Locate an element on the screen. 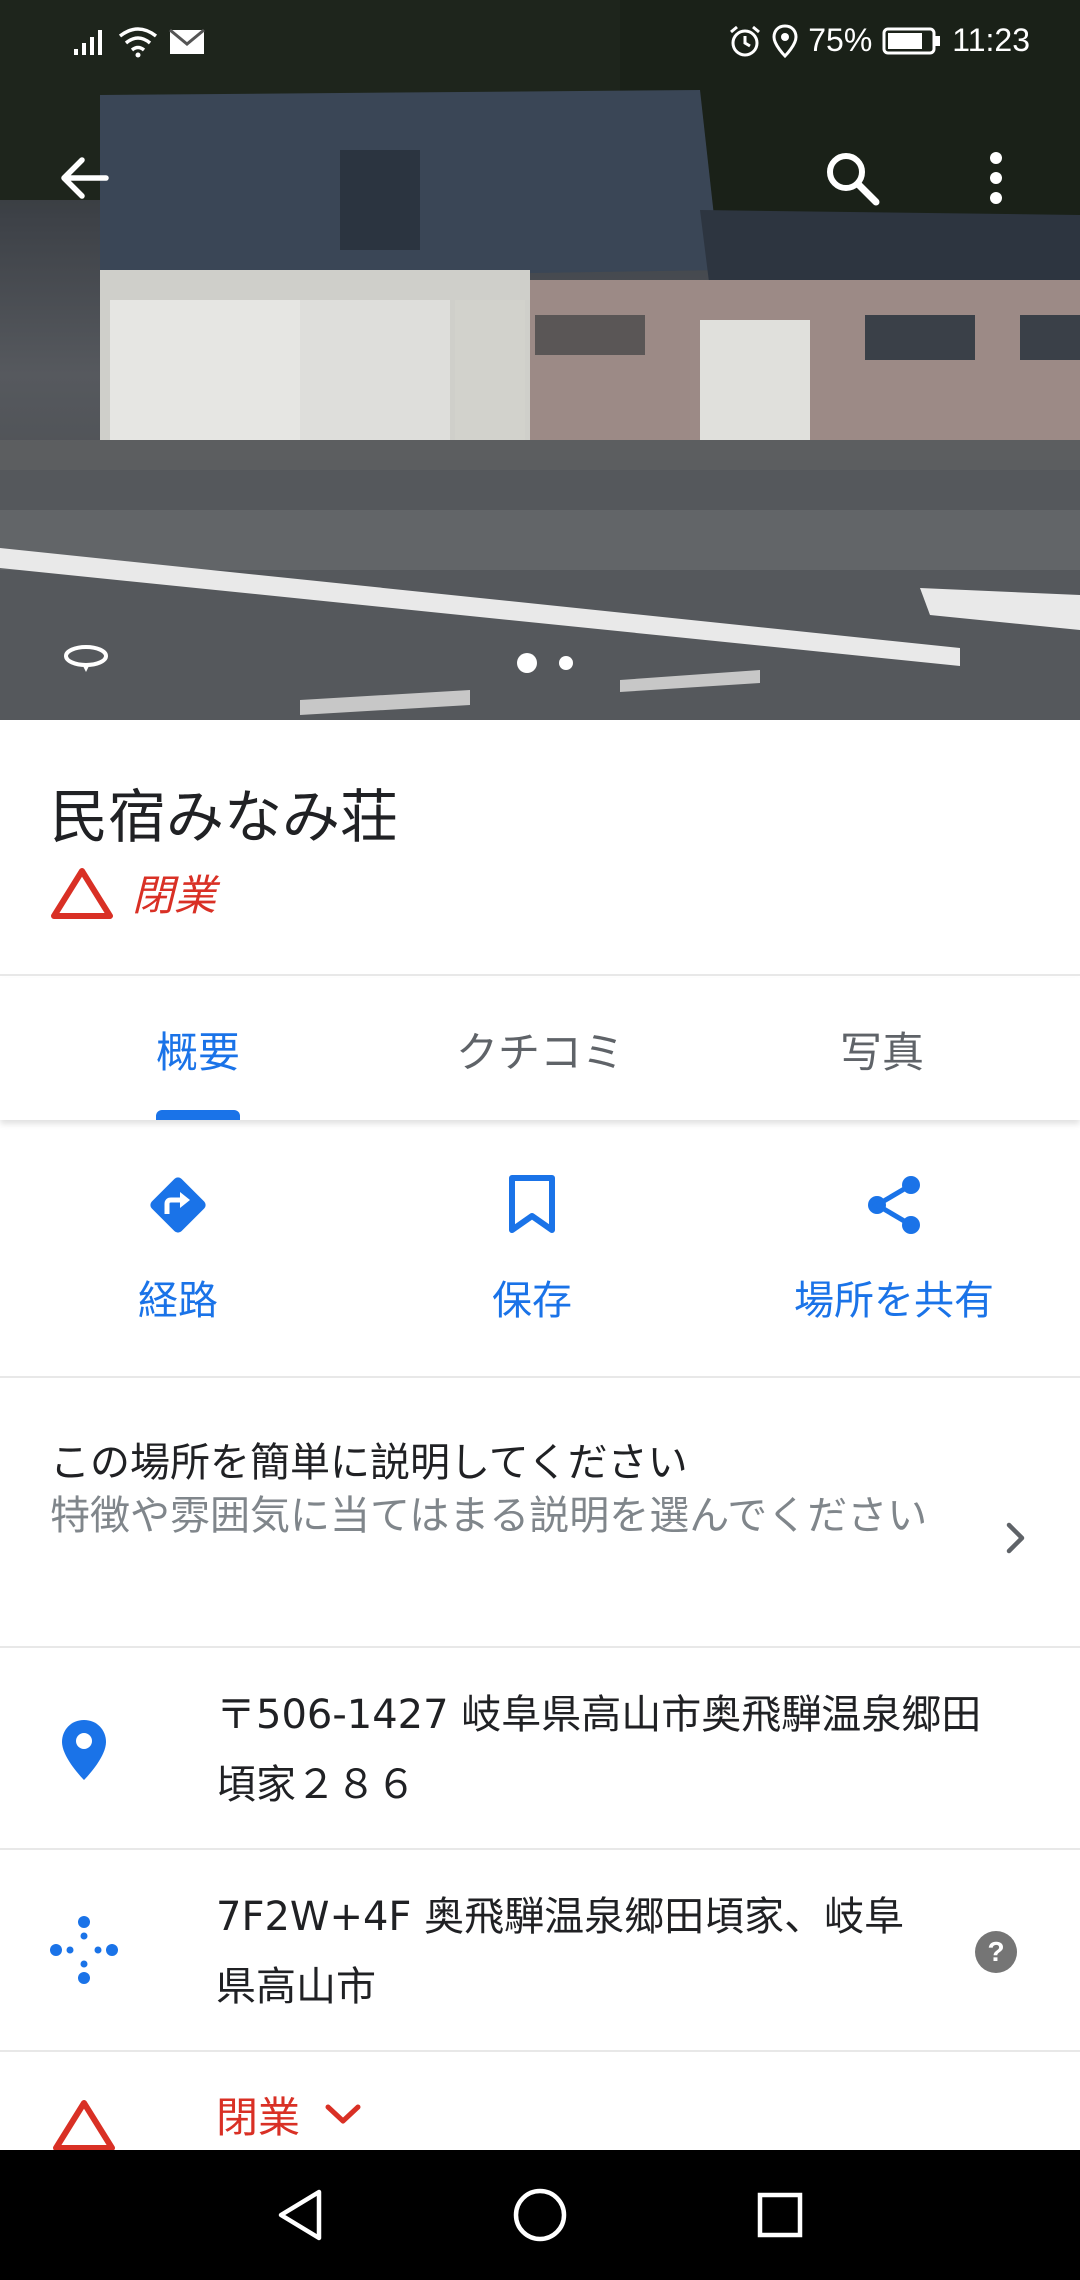 The width and height of the screenshot is (1080, 2280). wifi-icon is located at coordinates (138, 42).